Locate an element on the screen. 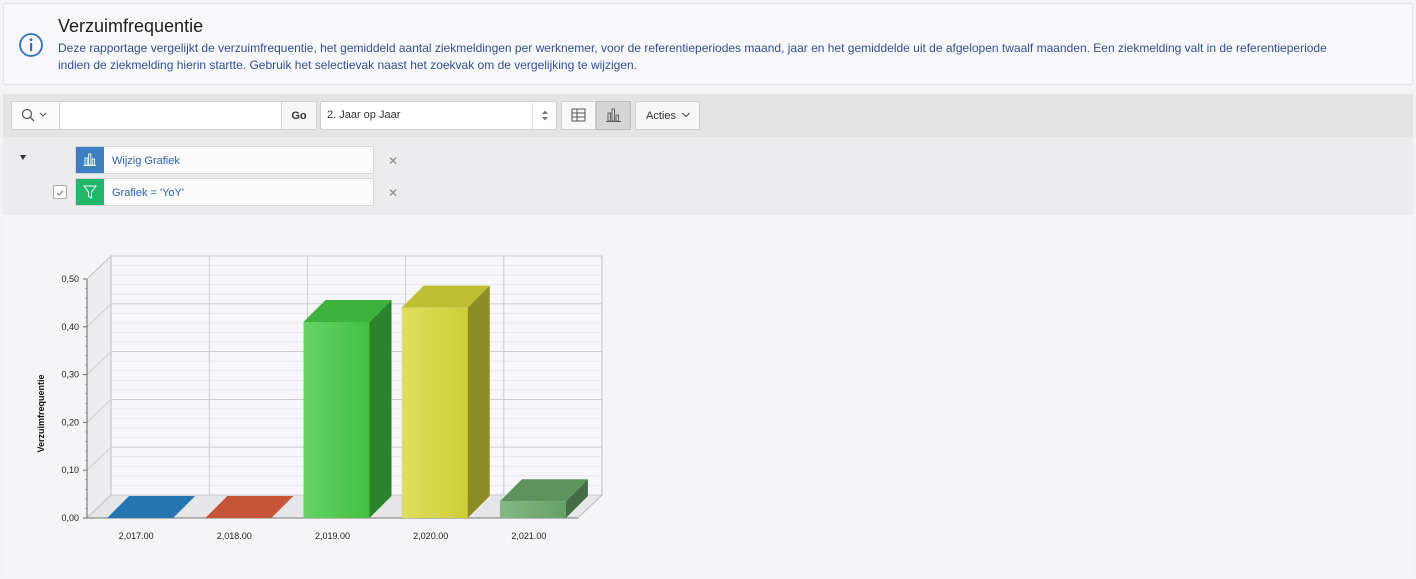 The height and width of the screenshot is (579, 1416). filter-chip-label: Grafiek = 'YoY' is located at coordinates (148, 193).